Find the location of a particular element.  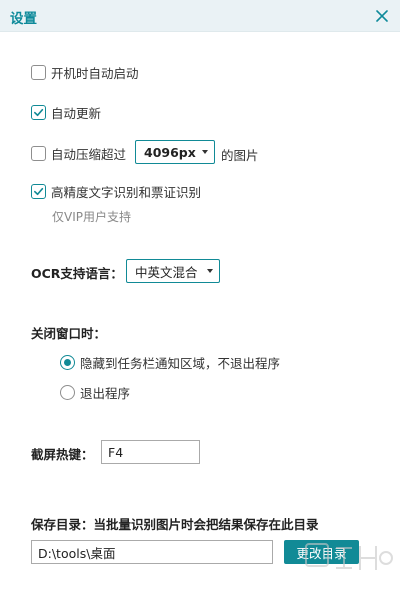

close-icon is located at coordinates (382, 16).